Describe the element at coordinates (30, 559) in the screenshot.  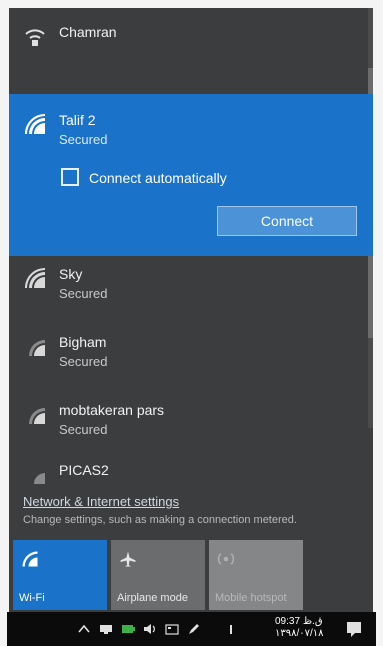
I see `wifi-icon` at that location.